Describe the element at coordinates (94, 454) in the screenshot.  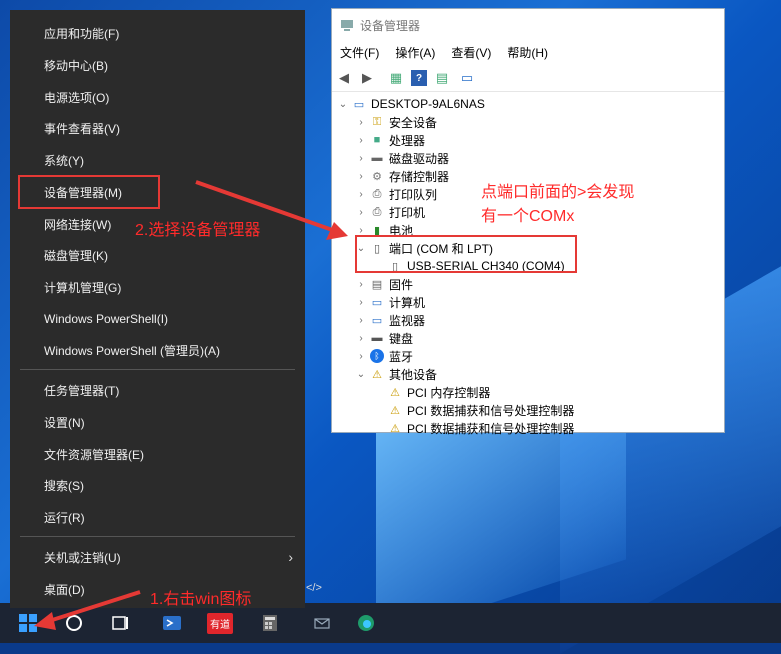
I see `menu-item-label: 文件资源管理器(E)` at that location.